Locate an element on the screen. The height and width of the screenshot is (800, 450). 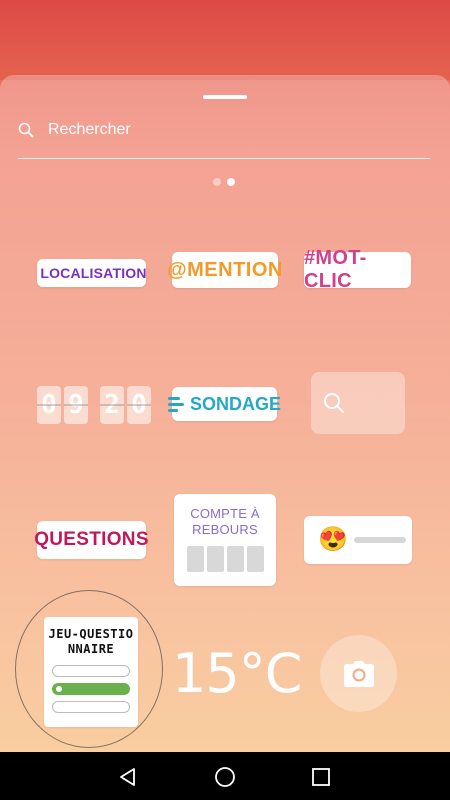
camera-button is located at coordinates (358, 673).